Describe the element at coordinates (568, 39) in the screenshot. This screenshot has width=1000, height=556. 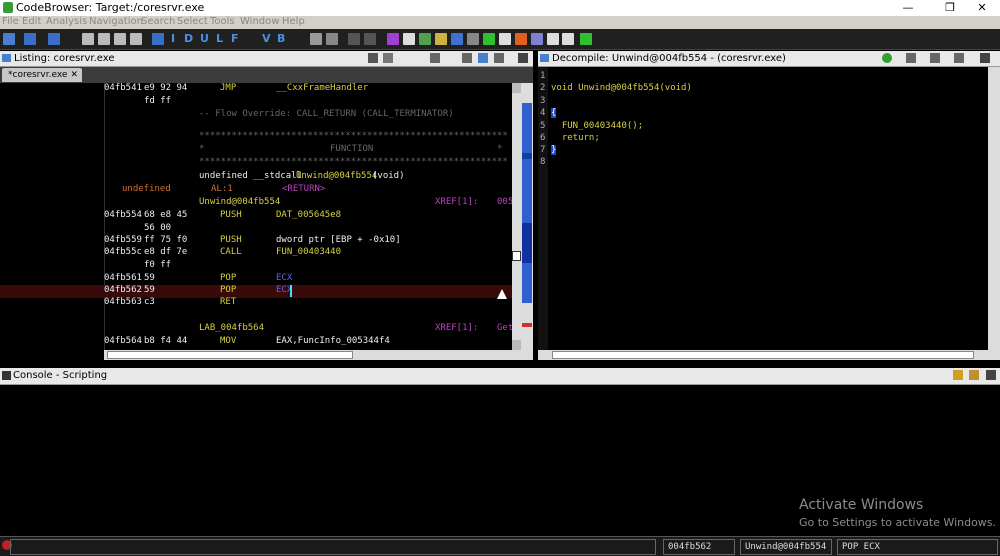
I see `tree-icon` at that location.